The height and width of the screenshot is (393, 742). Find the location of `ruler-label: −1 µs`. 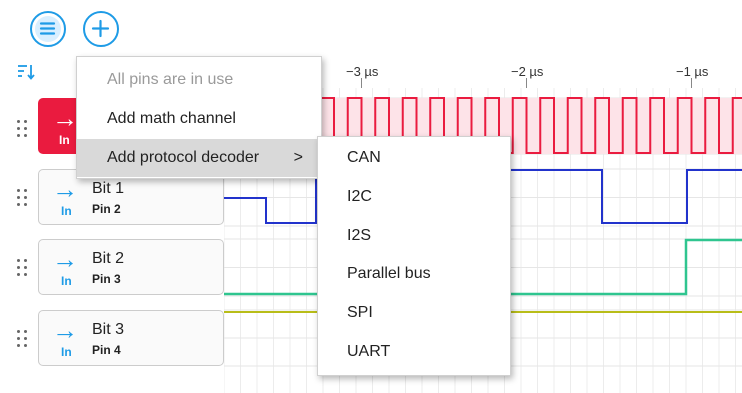

ruler-label: −1 µs is located at coordinates (692, 71).